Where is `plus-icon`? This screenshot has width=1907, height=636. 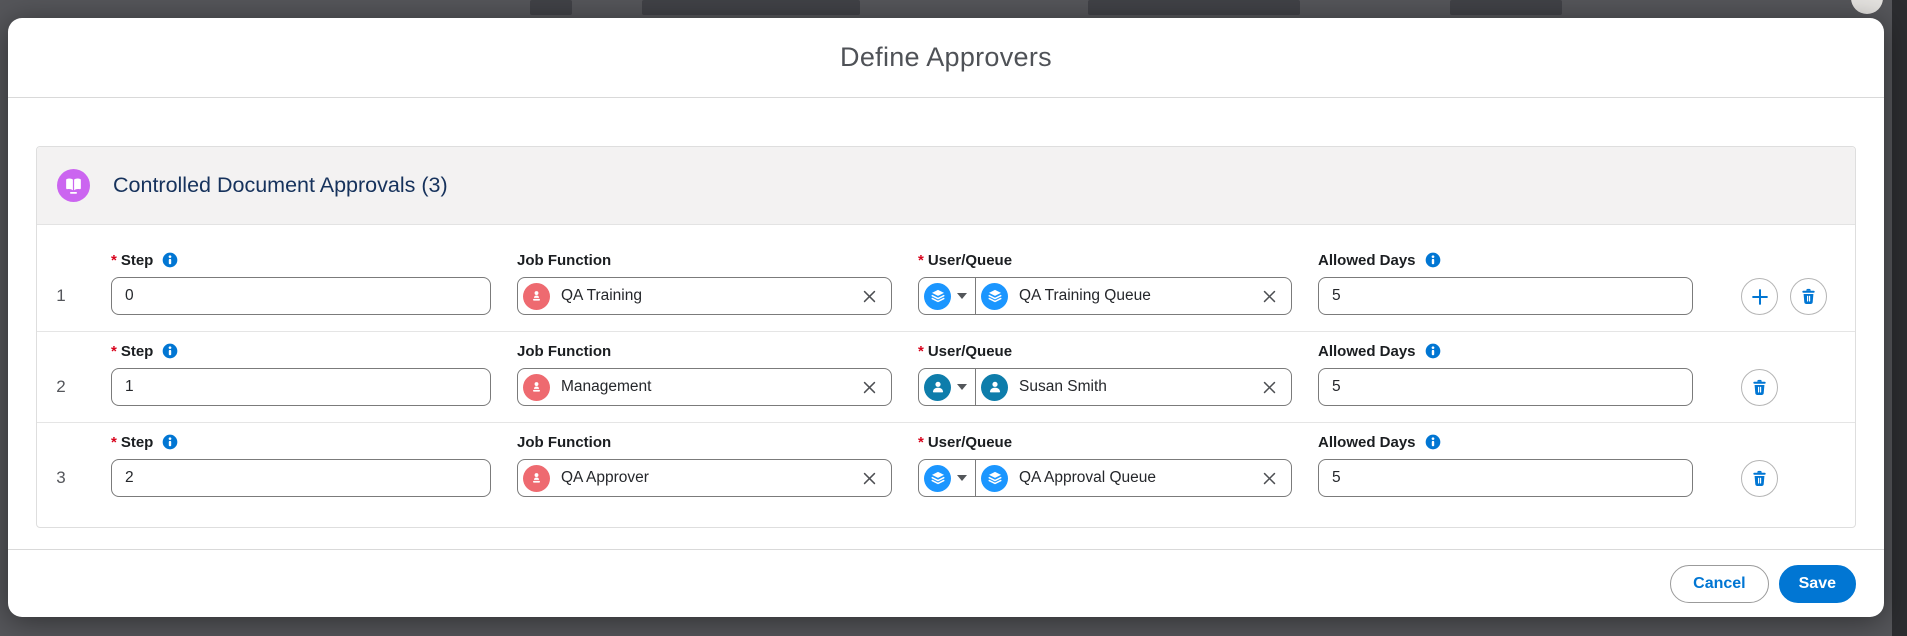 plus-icon is located at coordinates (1760, 297).